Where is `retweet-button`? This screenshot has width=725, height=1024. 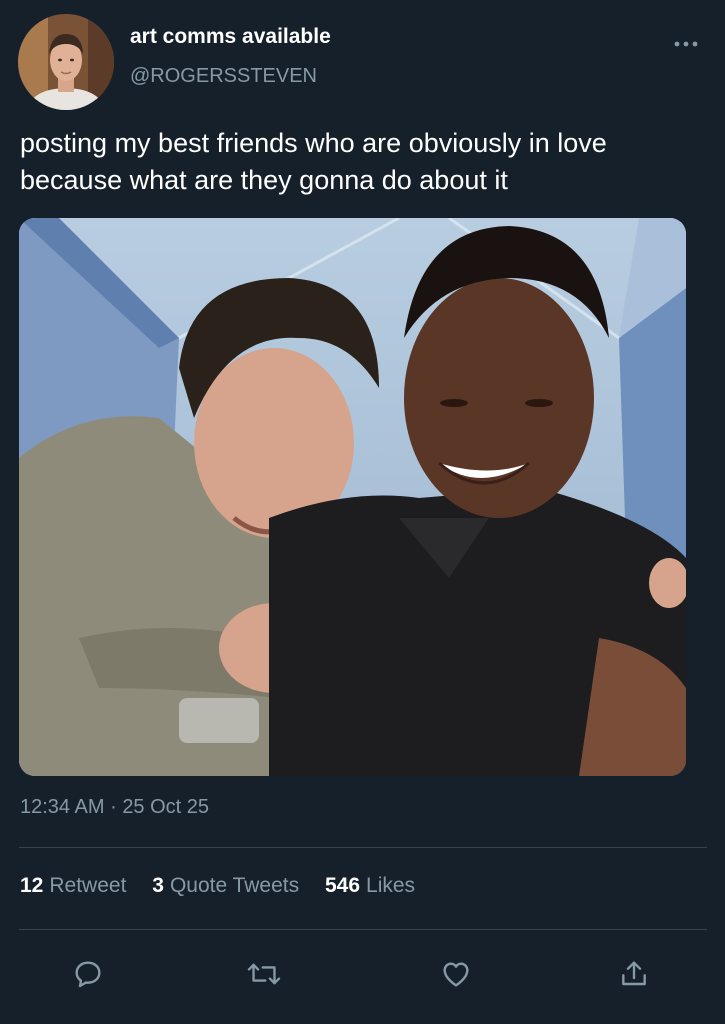 retweet-button is located at coordinates (264, 974).